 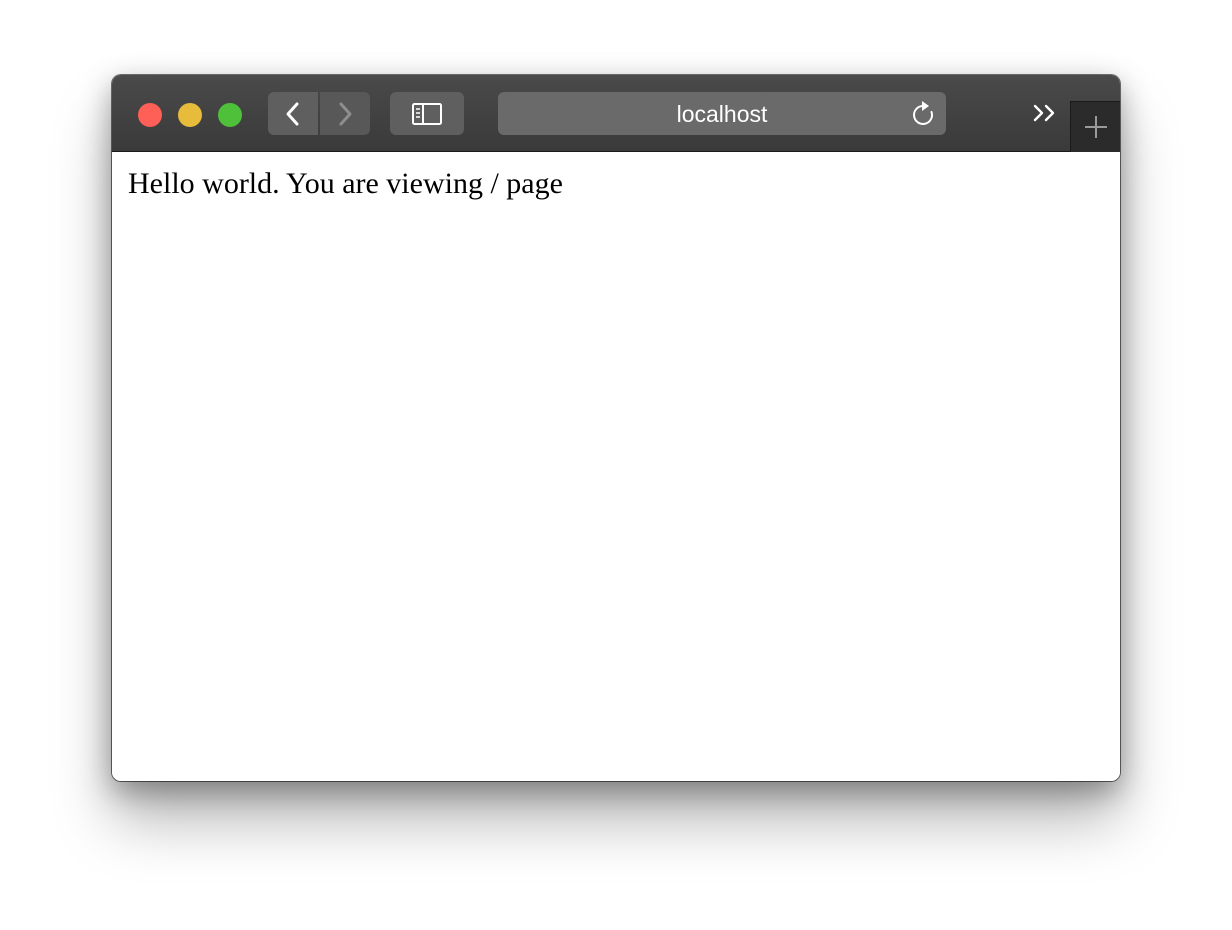 I want to click on address-bar: localhost, so click(x=722, y=113).